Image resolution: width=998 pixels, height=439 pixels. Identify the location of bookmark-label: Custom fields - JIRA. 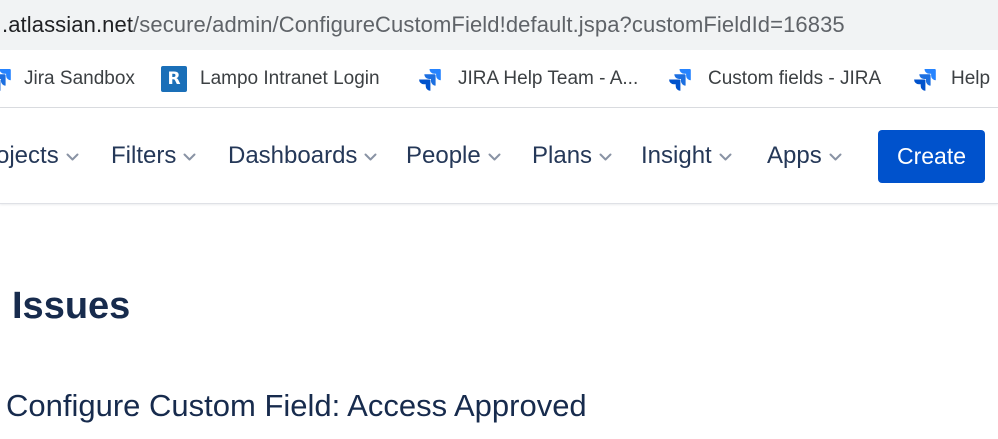
(795, 78).